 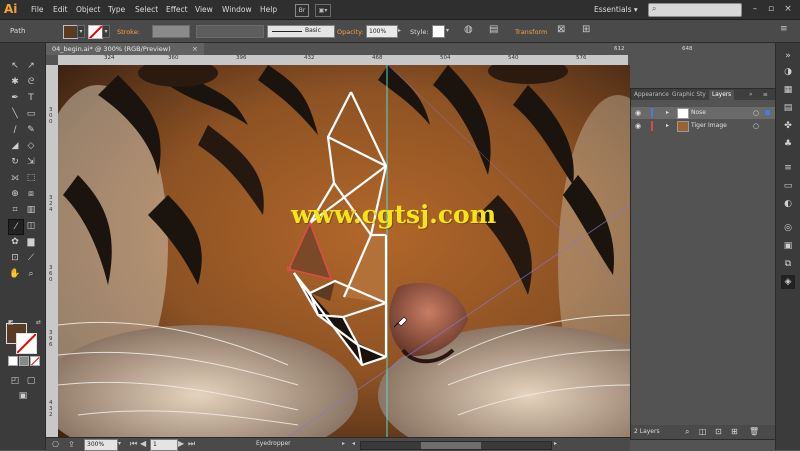 I want to click on slice-tool-icon: ⟋, so click(x=31, y=258).